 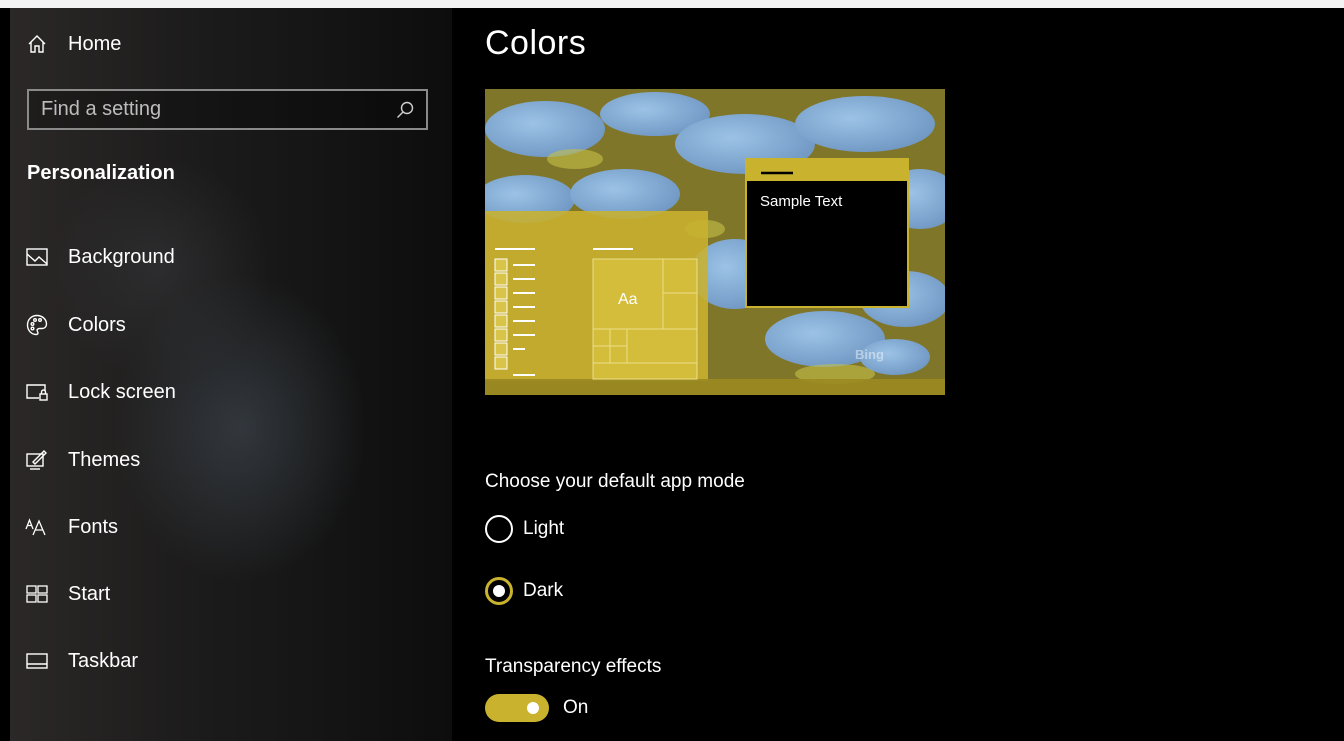 I want to click on nav-taskbar: Taskbar, so click(x=230, y=661).